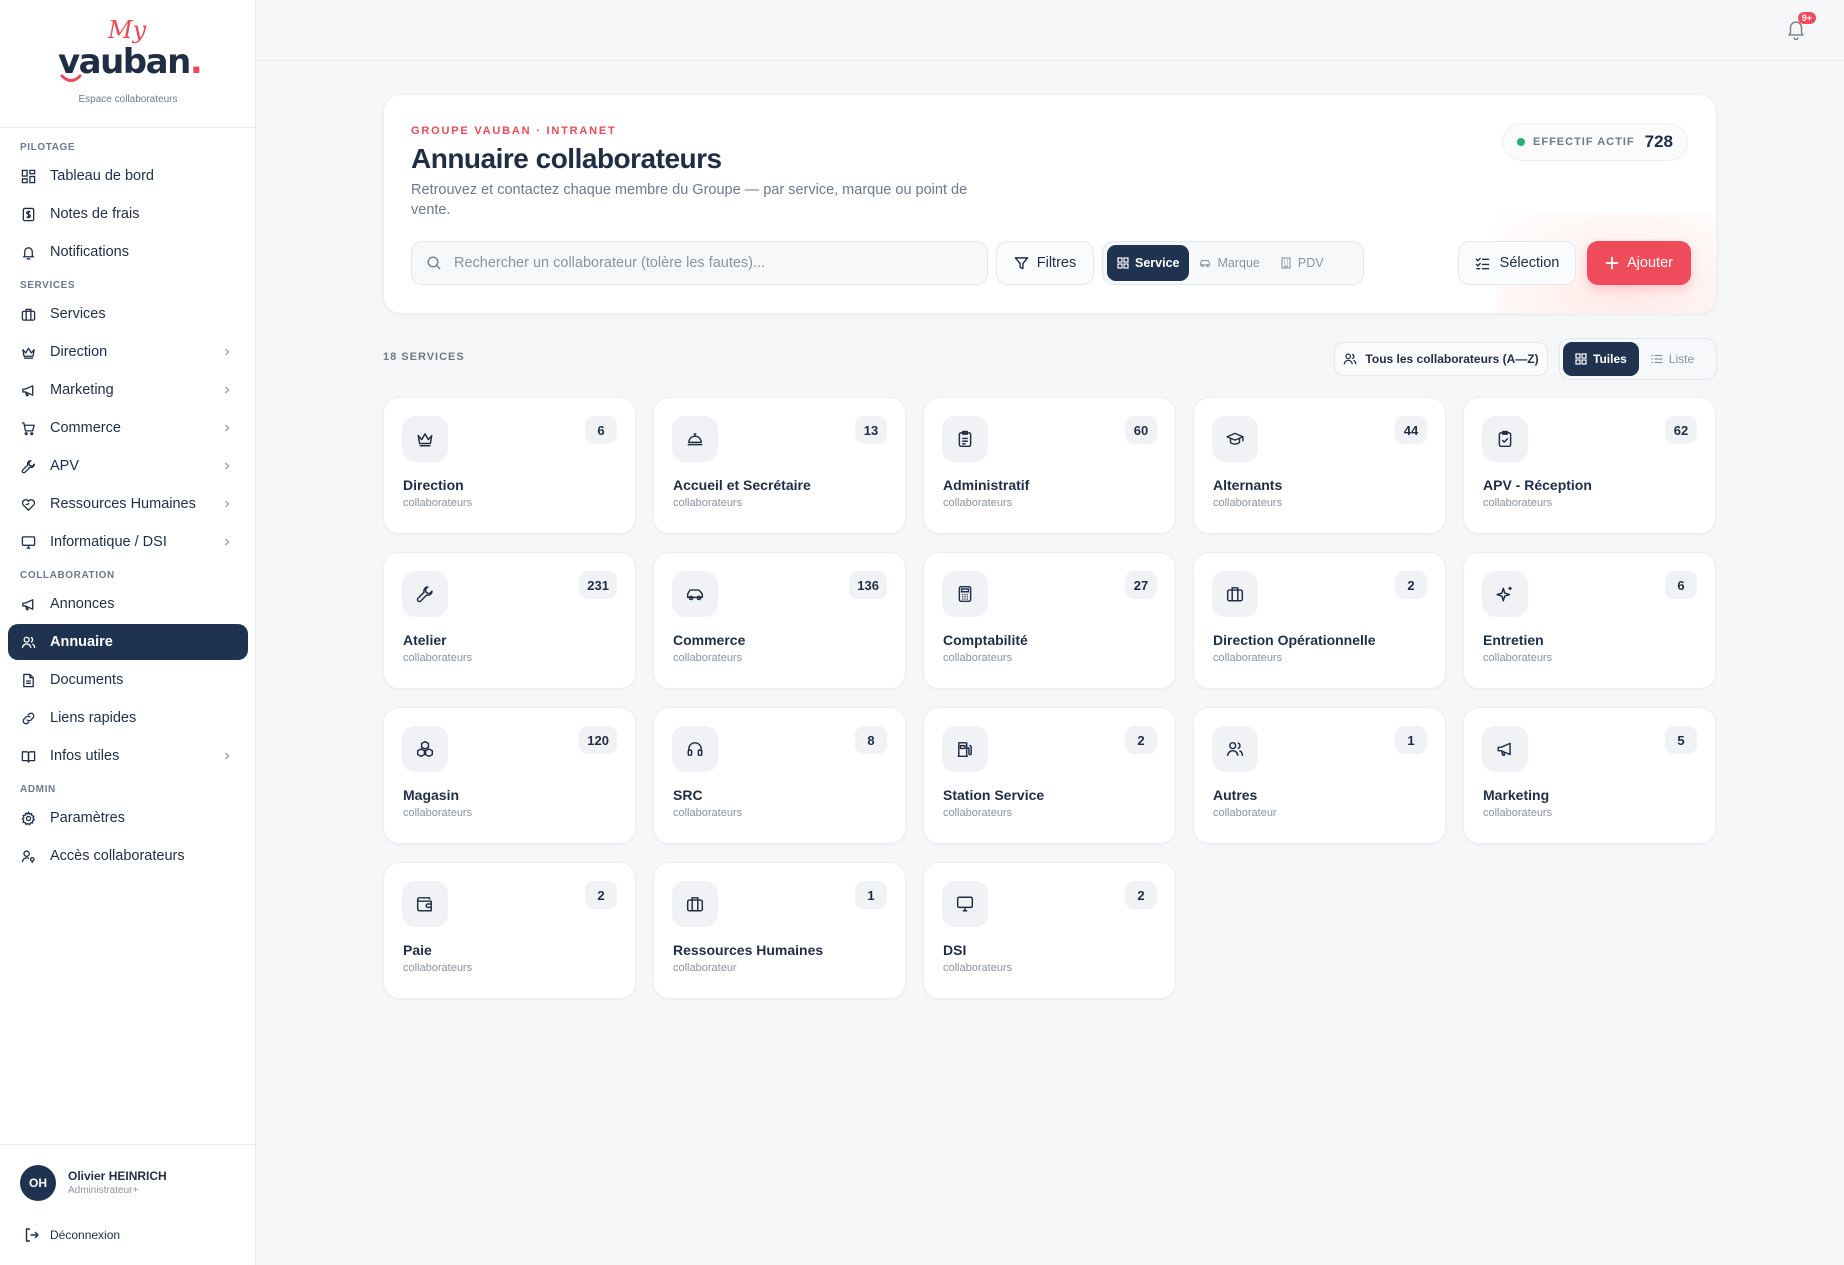  What do you see at coordinates (714, 263) in the screenshot?
I see `search-input` at bounding box center [714, 263].